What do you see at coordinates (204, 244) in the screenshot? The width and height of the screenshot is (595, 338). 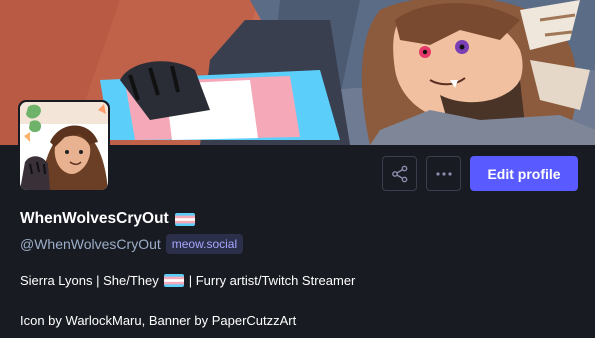 I see `domain-badge: meow.social` at bounding box center [204, 244].